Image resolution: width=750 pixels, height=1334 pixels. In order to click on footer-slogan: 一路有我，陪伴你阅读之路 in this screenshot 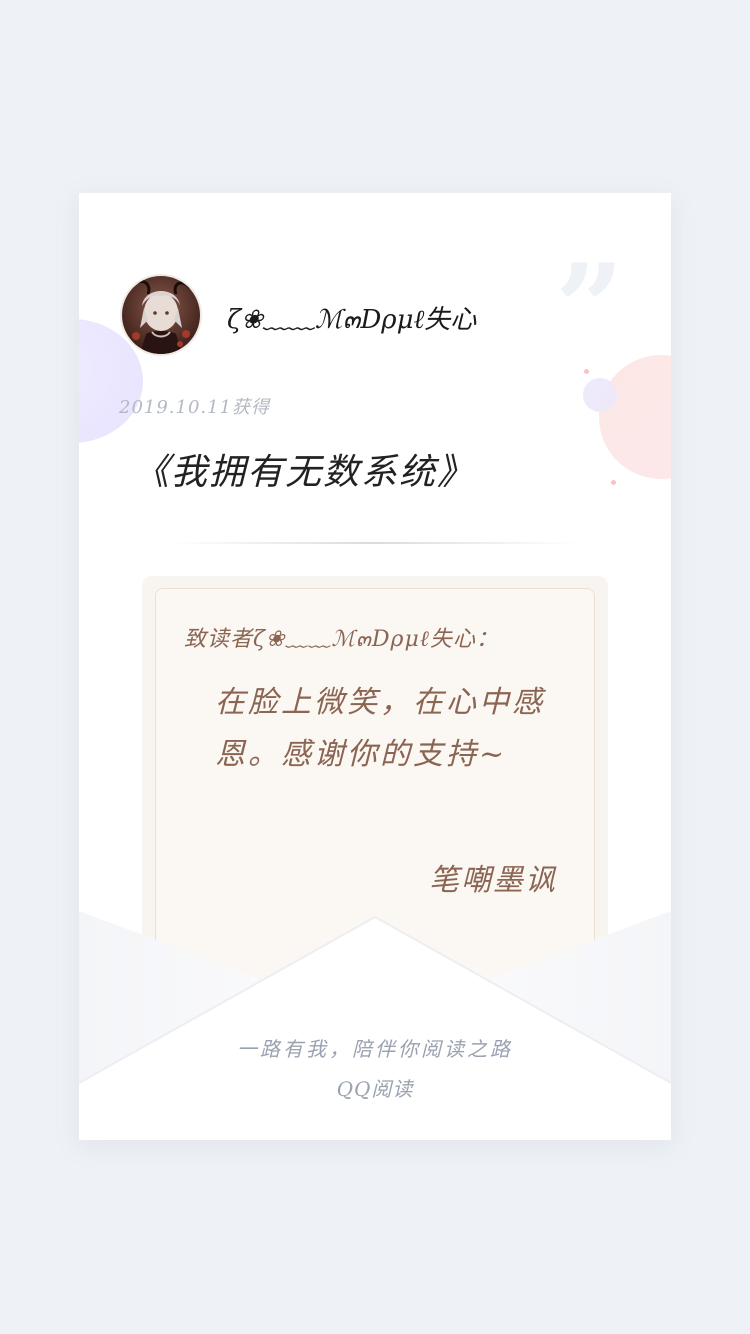, I will do `click(375, 1049)`.